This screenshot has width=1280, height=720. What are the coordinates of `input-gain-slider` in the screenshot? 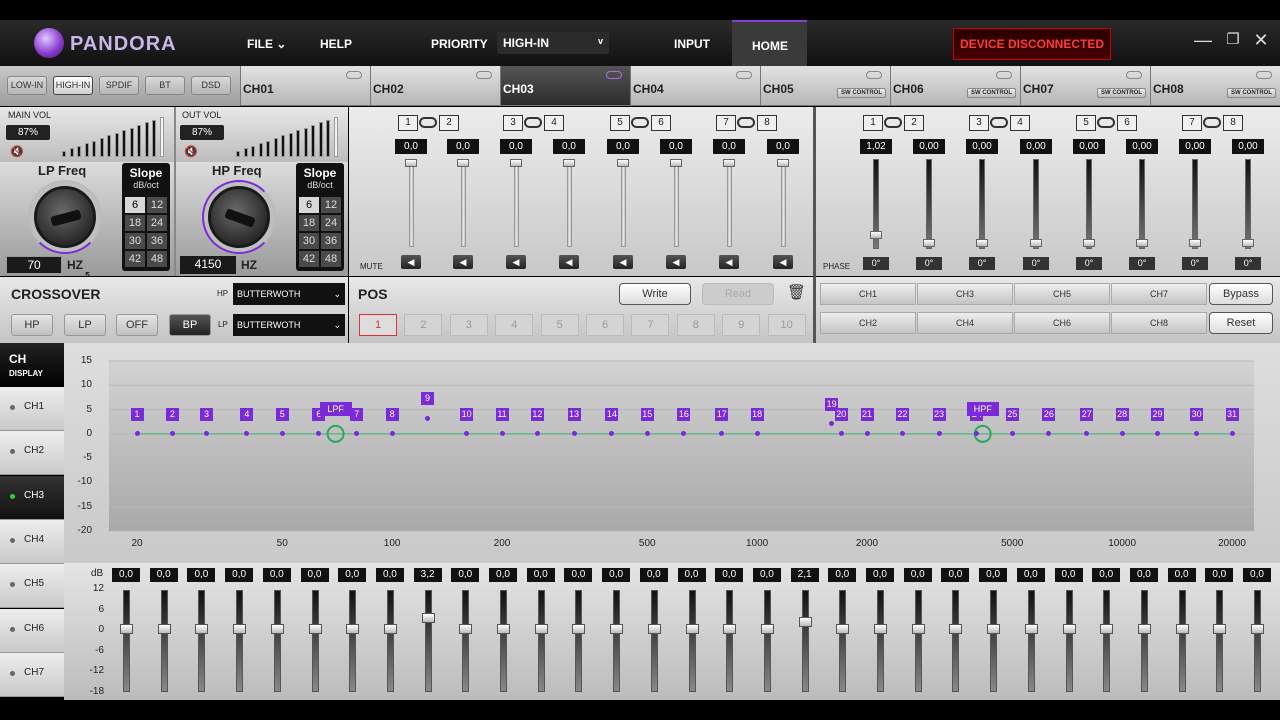 It's located at (676, 203).